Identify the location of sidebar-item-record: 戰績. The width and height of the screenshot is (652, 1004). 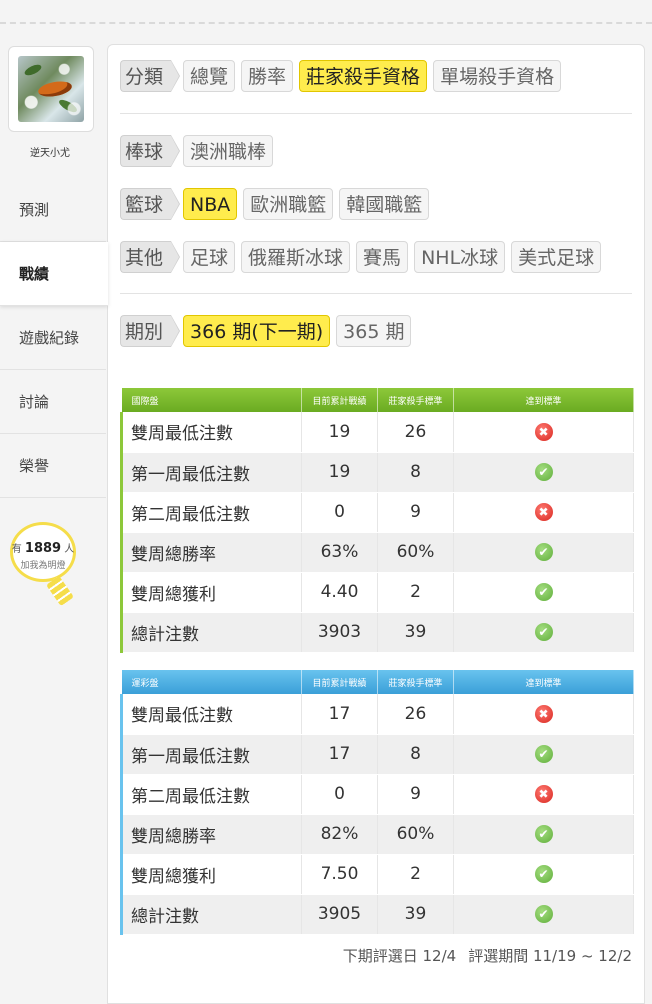
(54, 274).